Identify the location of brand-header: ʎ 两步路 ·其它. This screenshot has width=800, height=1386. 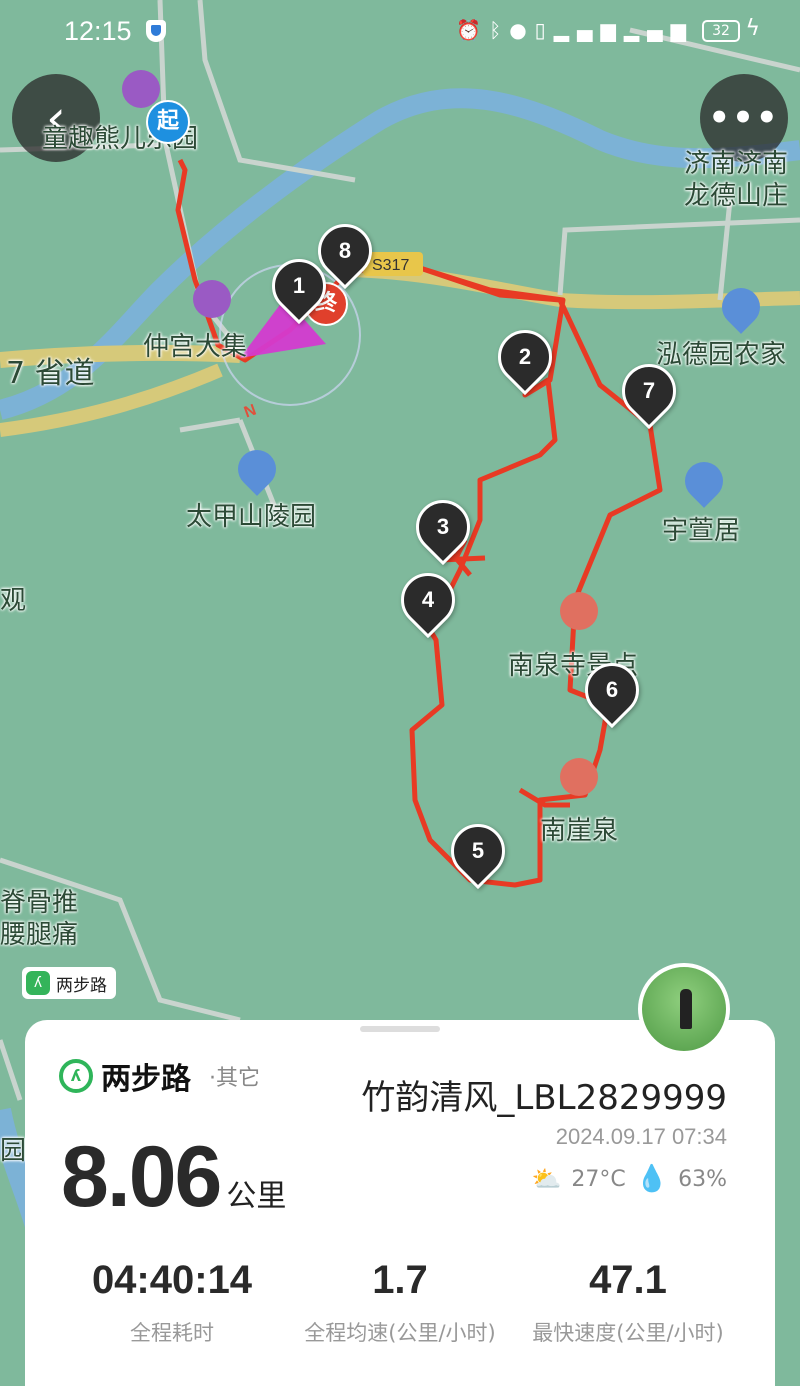
(159, 1076).